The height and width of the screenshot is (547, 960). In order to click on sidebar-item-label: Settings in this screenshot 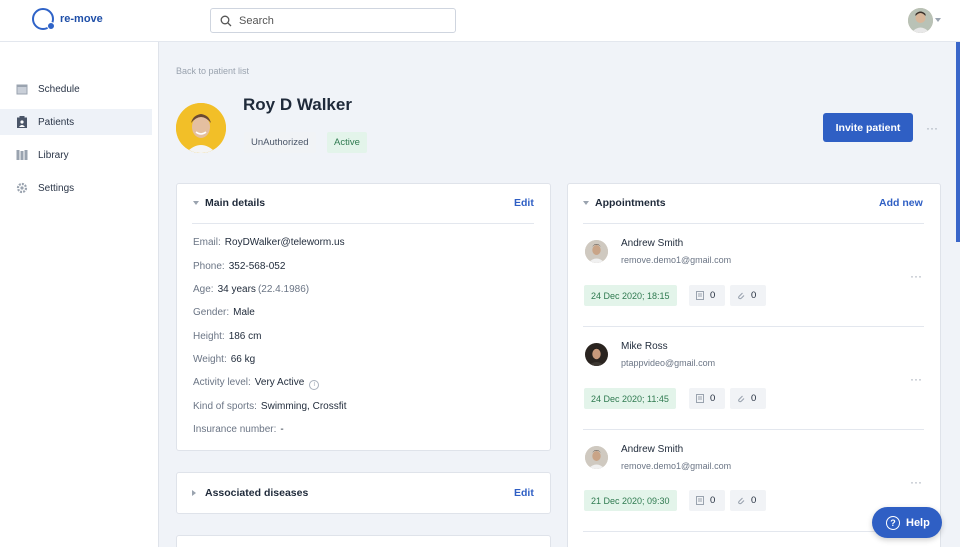, I will do `click(56, 188)`.